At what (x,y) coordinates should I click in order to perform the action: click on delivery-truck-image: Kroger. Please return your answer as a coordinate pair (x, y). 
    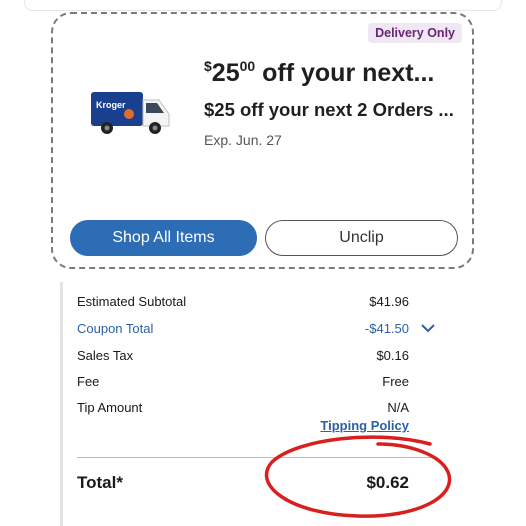
    Looking at the image, I should click on (130, 113).